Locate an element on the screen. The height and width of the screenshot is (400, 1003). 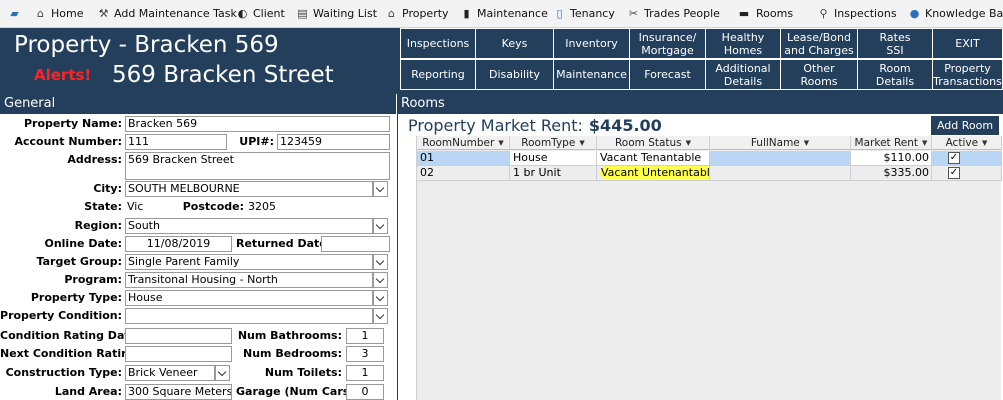
column-header-active: Active ▼ is located at coordinates (967, 143).